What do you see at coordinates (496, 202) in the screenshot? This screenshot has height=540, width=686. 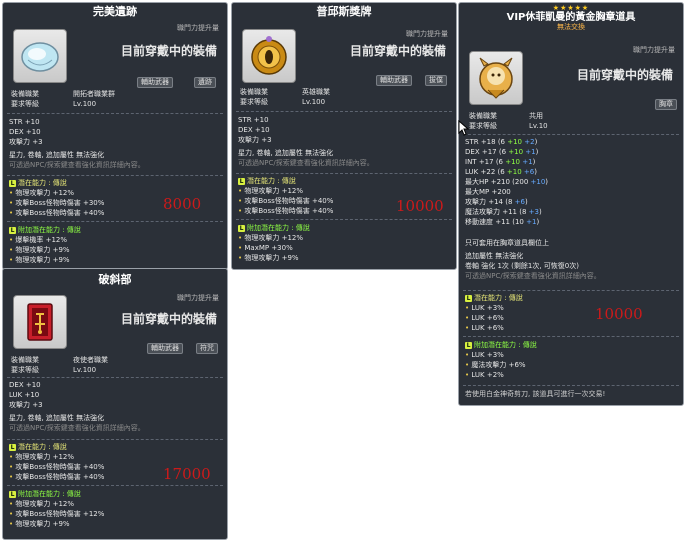 I see `stat-total: +14` at bounding box center [496, 202].